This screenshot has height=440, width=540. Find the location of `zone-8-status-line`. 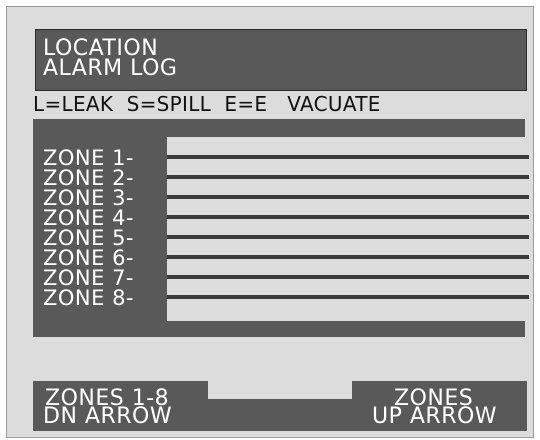

zone-8-status-line is located at coordinates (348, 297).